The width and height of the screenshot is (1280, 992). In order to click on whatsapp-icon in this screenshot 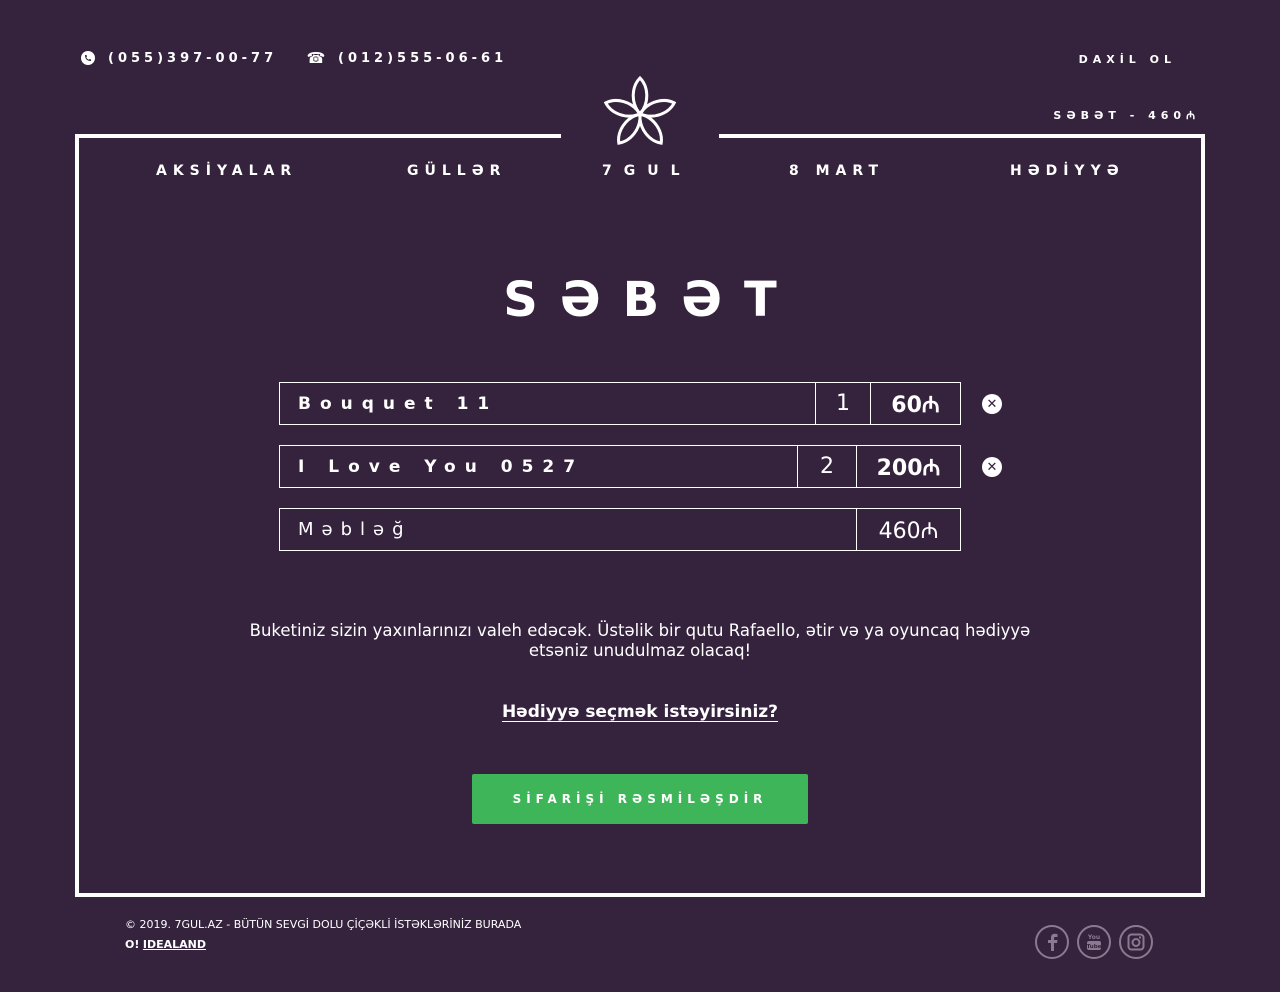, I will do `click(88, 58)`.